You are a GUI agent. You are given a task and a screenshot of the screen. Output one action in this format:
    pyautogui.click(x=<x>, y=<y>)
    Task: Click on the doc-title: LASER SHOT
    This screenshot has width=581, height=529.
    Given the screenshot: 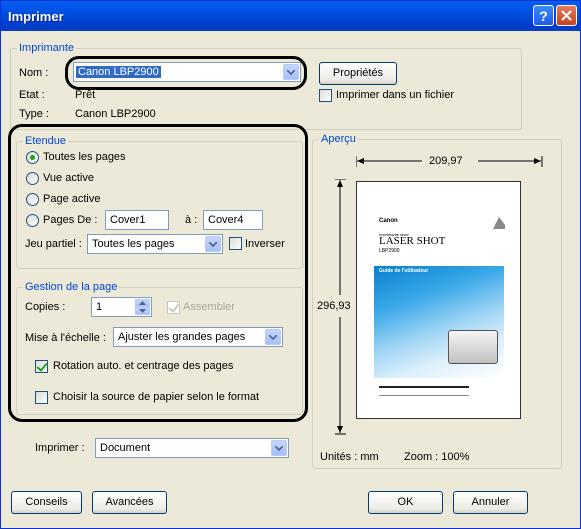 What is the action you would take?
    pyautogui.click(x=412, y=241)
    